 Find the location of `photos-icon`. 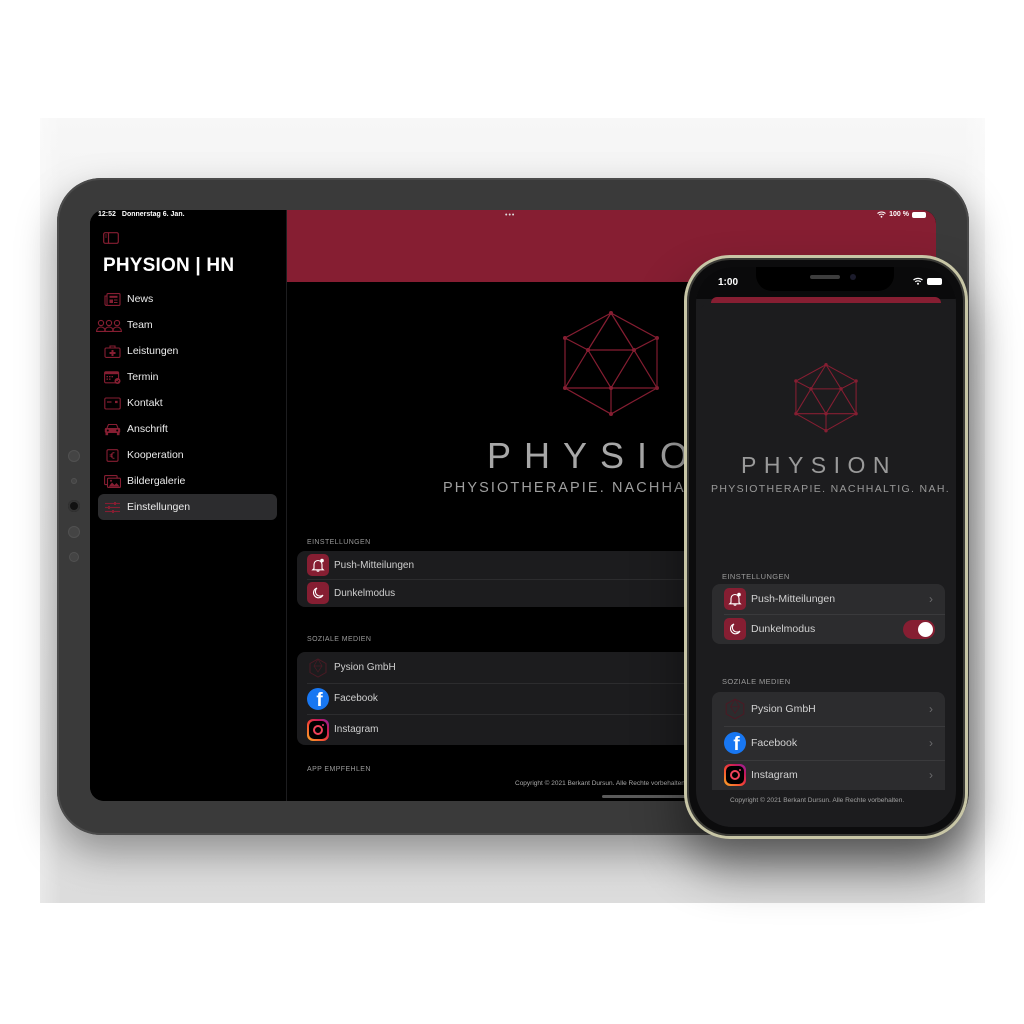

photos-icon is located at coordinates (112, 481).